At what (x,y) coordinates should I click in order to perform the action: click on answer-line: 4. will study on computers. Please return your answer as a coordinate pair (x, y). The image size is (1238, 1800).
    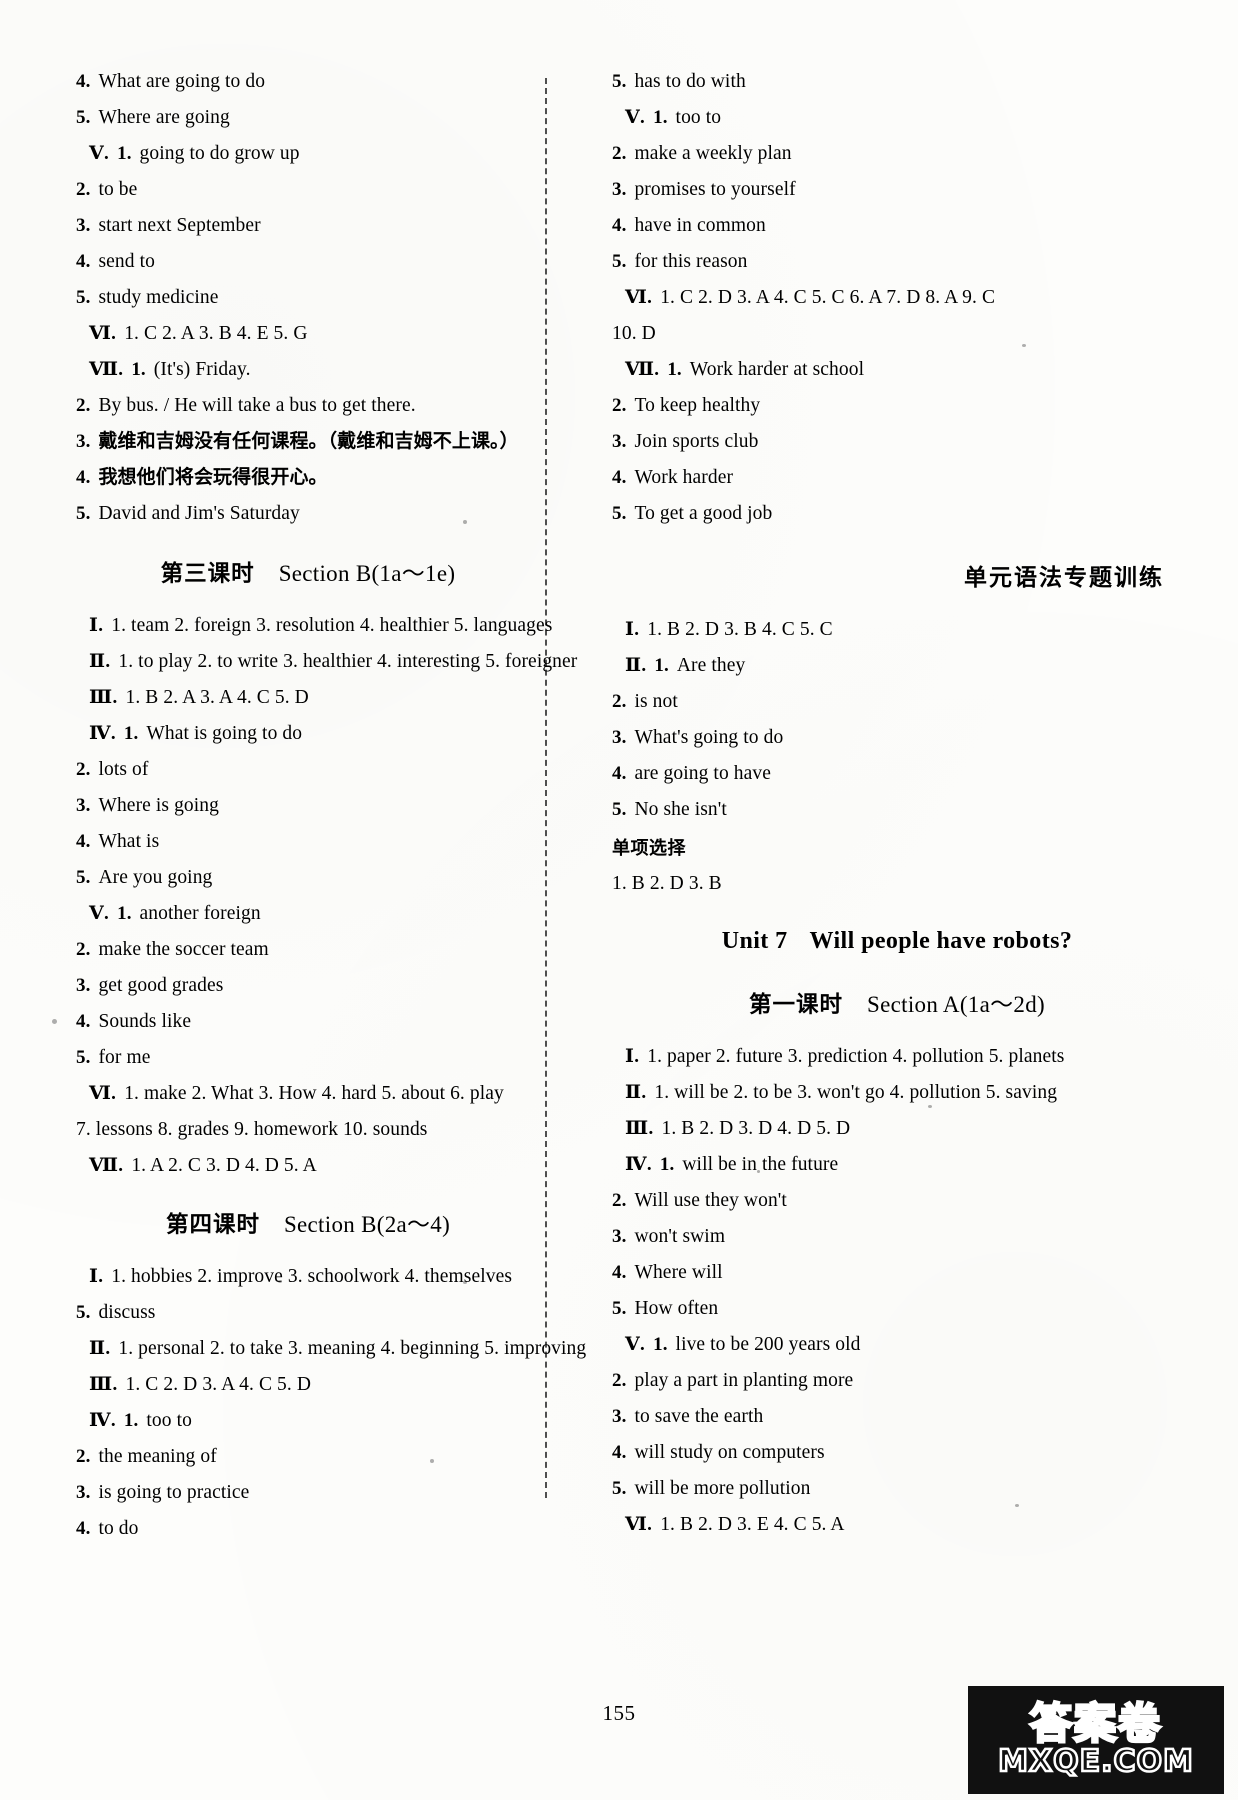
    Looking at the image, I should click on (897, 1452).